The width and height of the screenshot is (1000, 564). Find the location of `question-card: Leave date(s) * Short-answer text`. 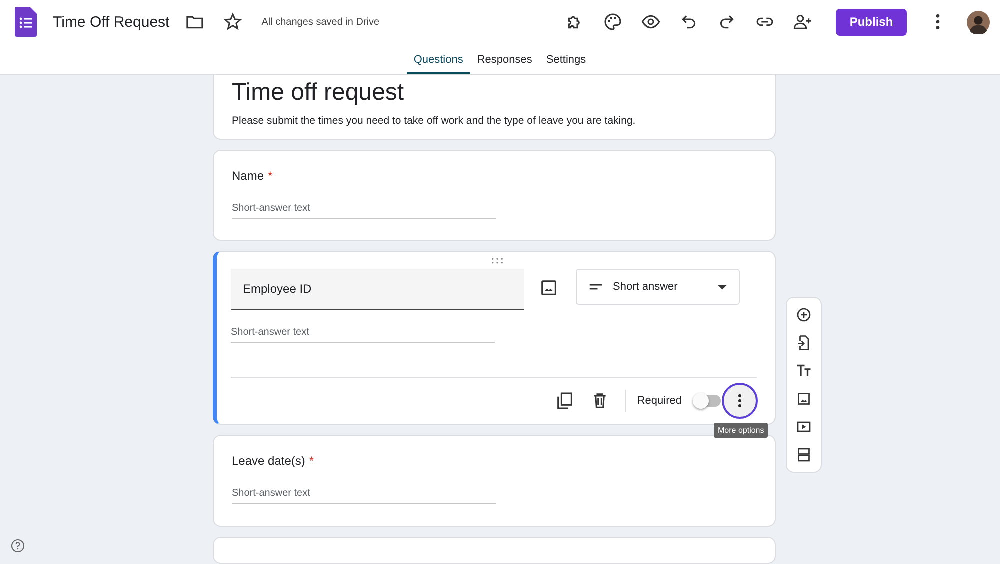

question-card: Leave date(s) * Short-answer text is located at coordinates (494, 481).